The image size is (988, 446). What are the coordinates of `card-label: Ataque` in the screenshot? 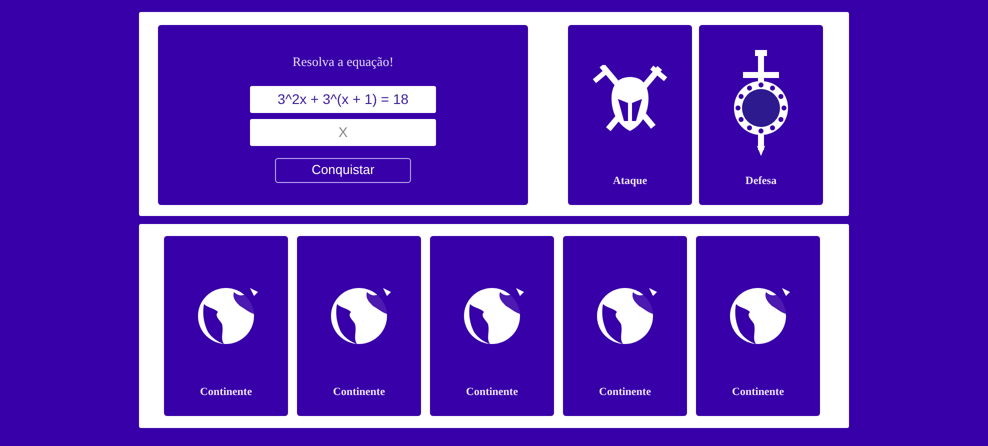 It's located at (630, 181).